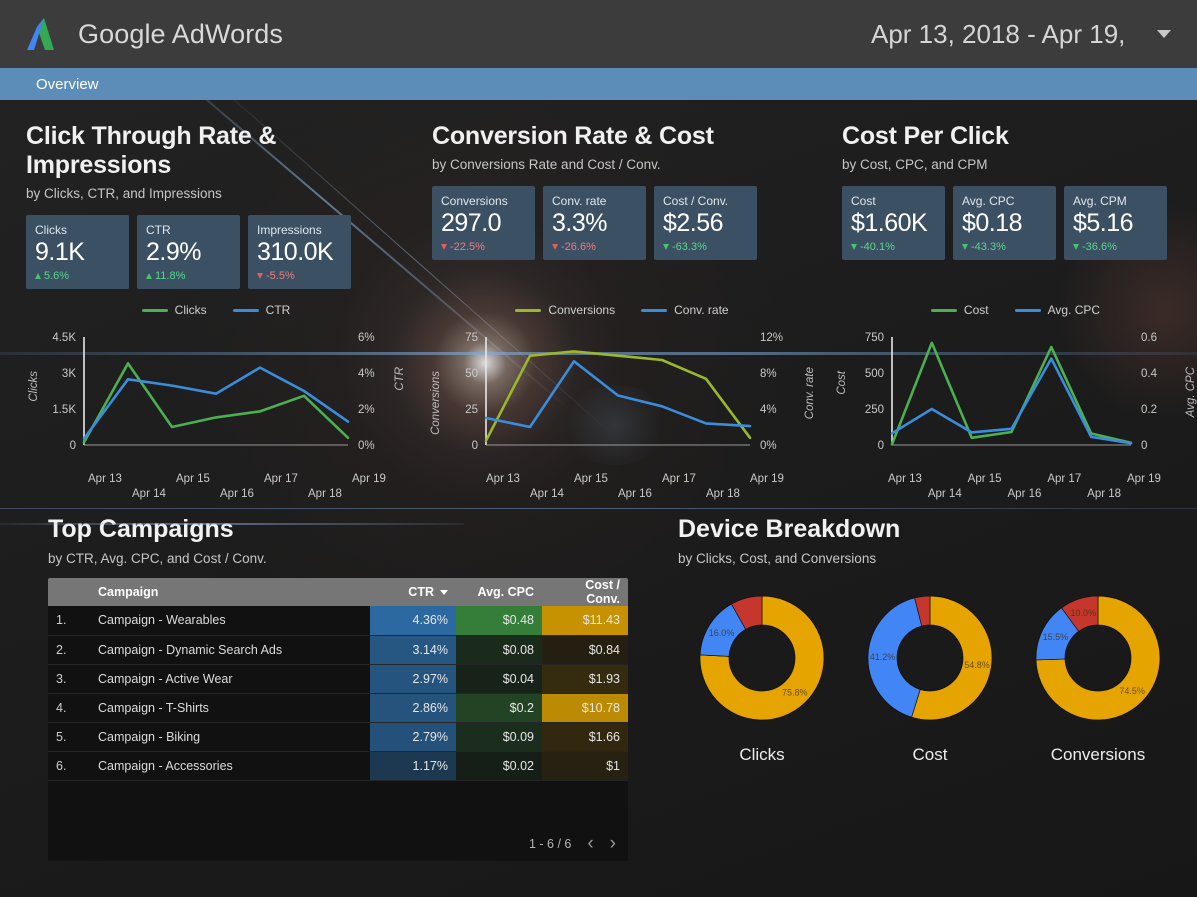 The image size is (1197, 897). Describe the element at coordinates (413, 621) in the screenshot. I see `cell-ctr: 4.36%` at that location.